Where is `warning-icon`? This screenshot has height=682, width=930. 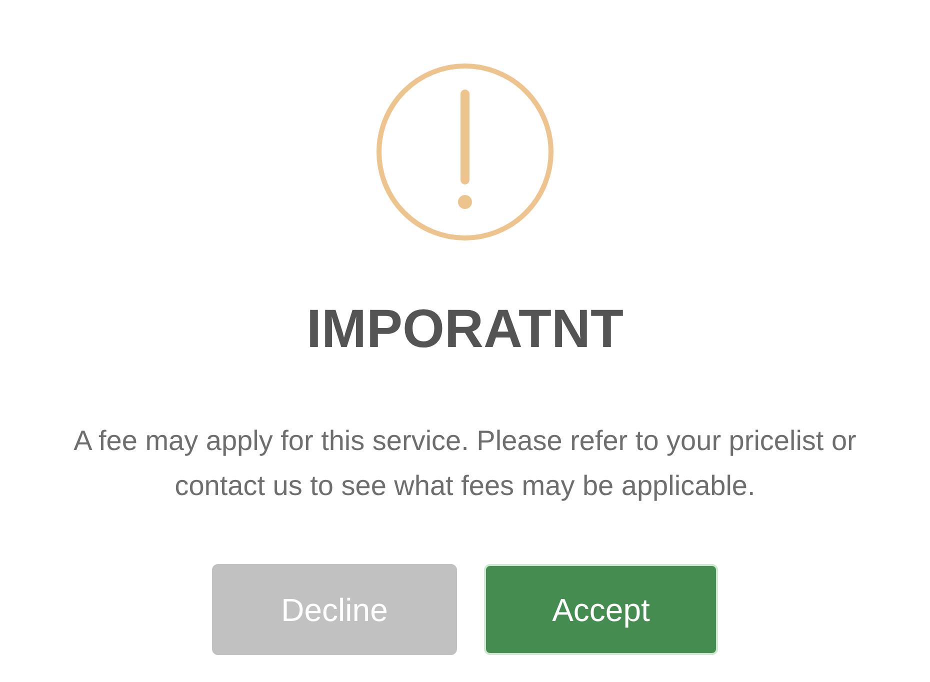
warning-icon is located at coordinates (465, 152).